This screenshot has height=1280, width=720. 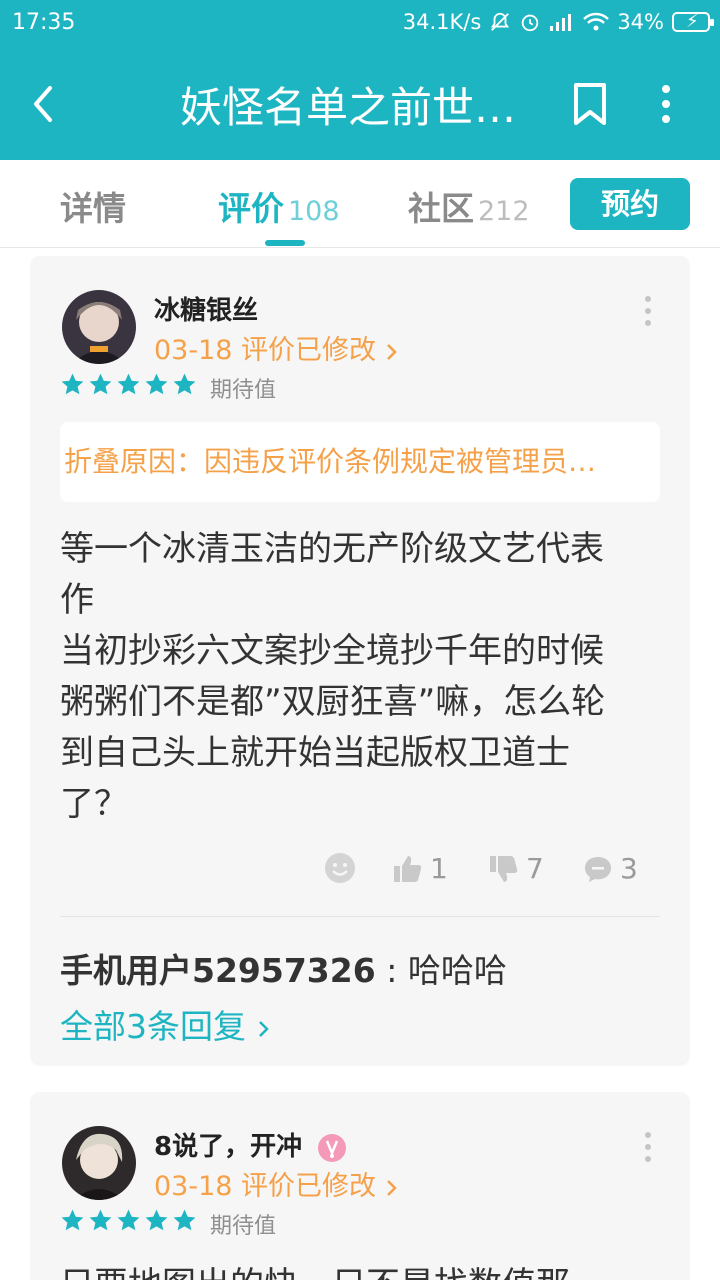 I want to click on tab-reviews: 评价 108, so click(x=279, y=206).